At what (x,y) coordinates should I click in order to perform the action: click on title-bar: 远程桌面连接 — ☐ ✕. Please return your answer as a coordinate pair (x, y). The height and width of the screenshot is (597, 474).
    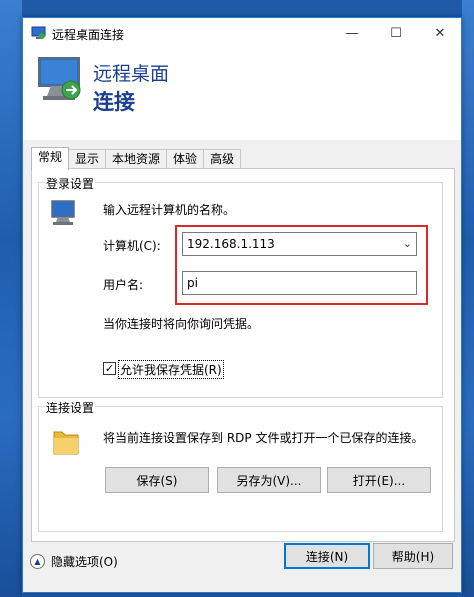
    Looking at the image, I should click on (242, 33).